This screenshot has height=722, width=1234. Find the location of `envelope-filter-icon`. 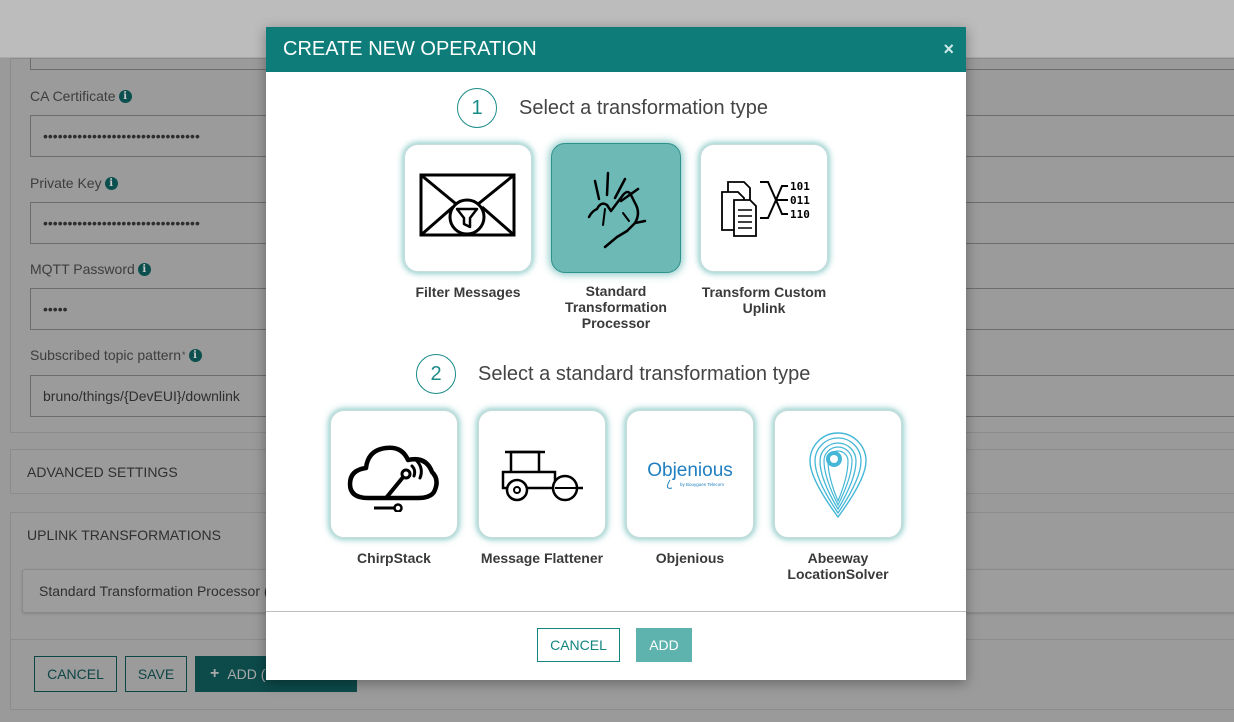

envelope-filter-icon is located at coordinates (467, 205).